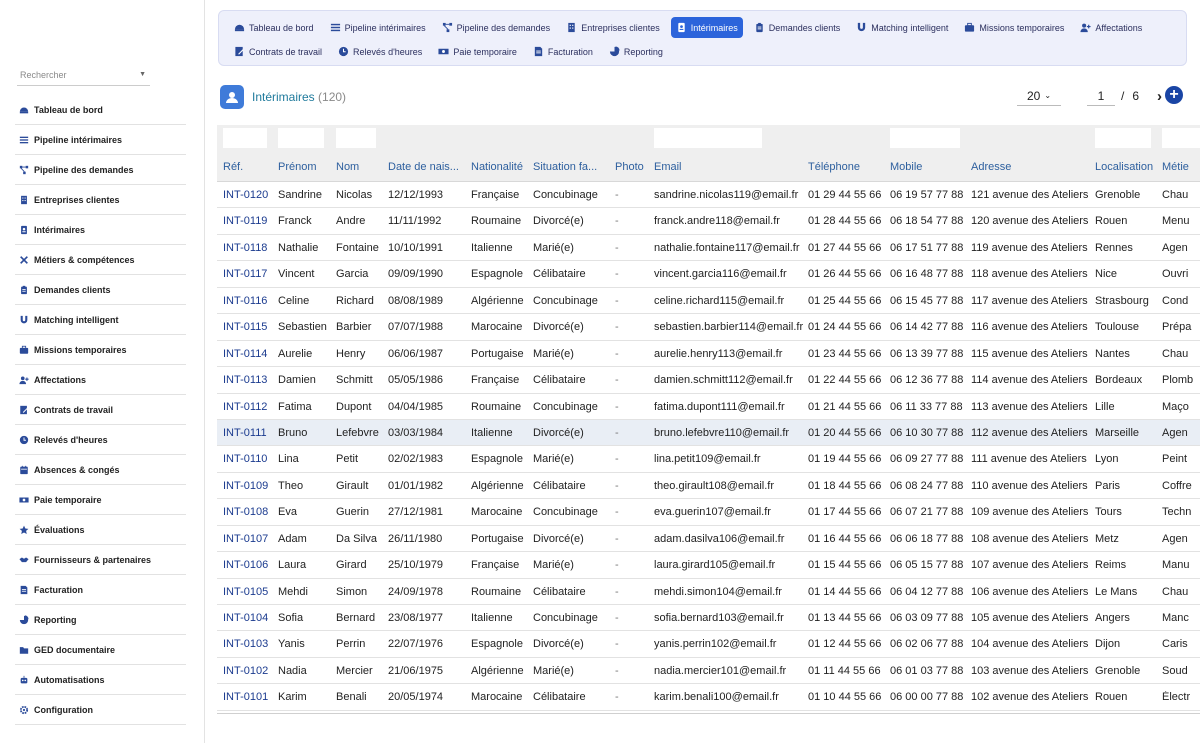 This screenshot has width=1200, height=743. Describe the element at coordinates (83, 76) in the screenshot. I see `sidebar-search-input: Rechercher ▼` at that location.